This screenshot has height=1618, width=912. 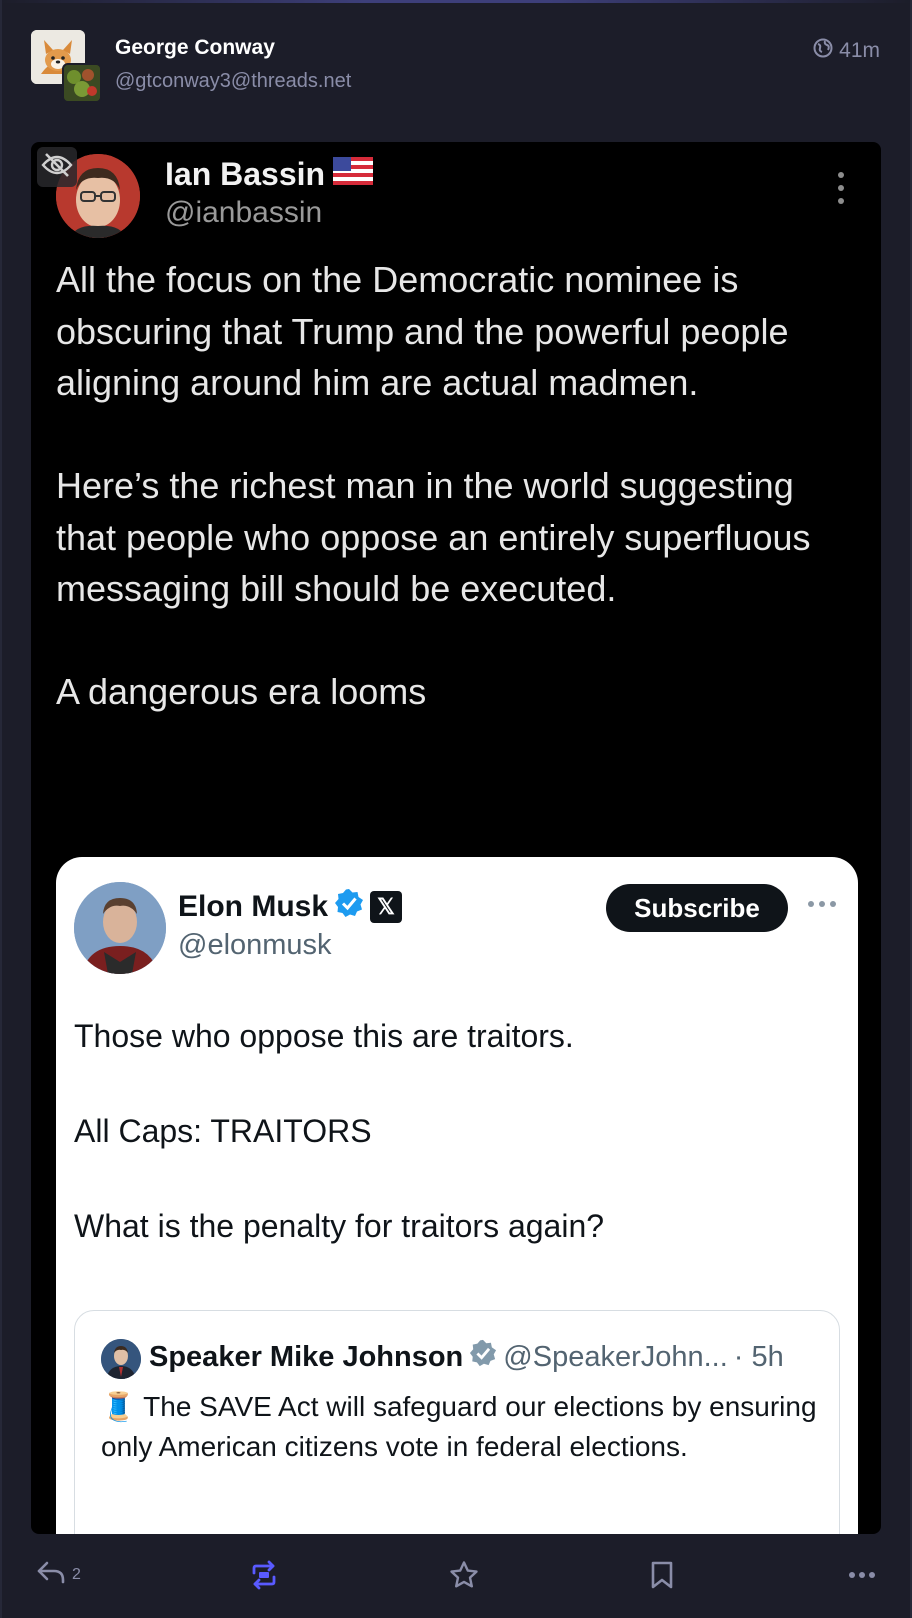 What do you see at coordinates (822, 904) in the screenshot?
I see `embedded-more-icon` at bounding box center [822, 904].